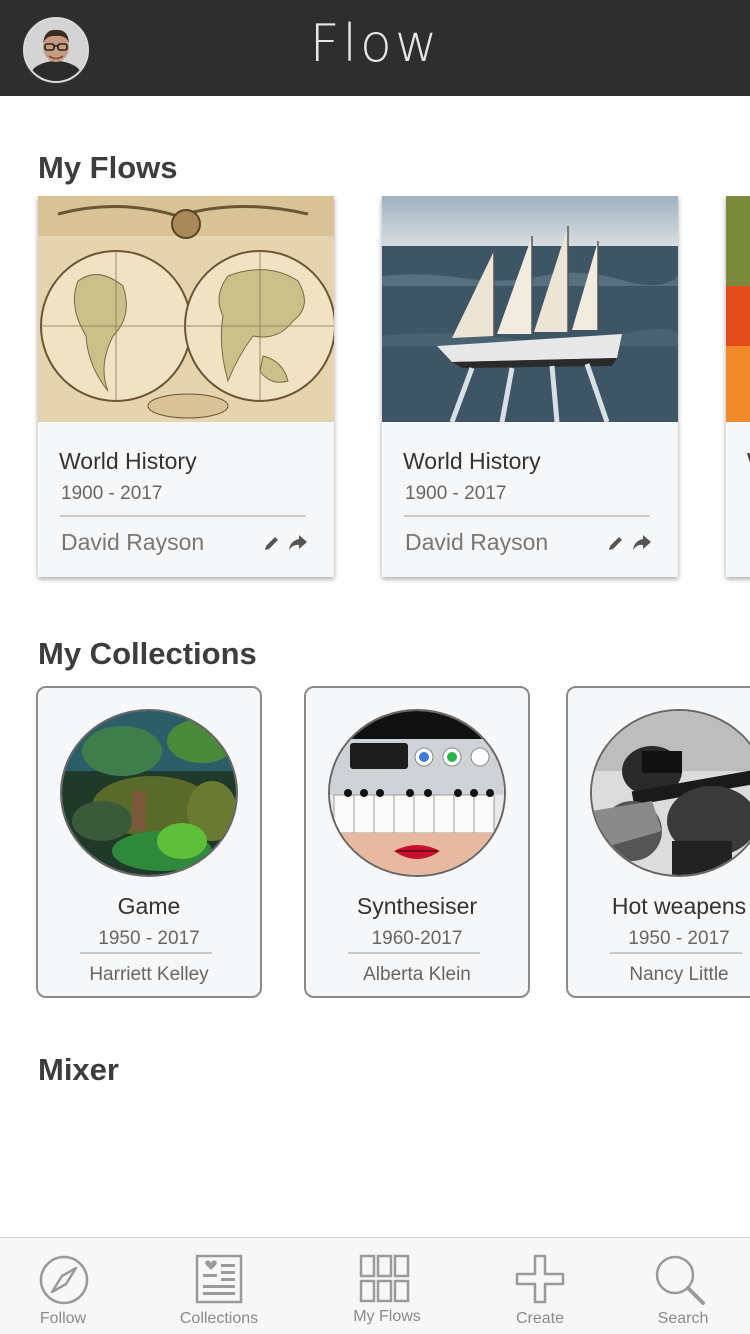  Describe the element at coordinates (64, 1280) in the screenshot. I see `compass-icon` at that location.